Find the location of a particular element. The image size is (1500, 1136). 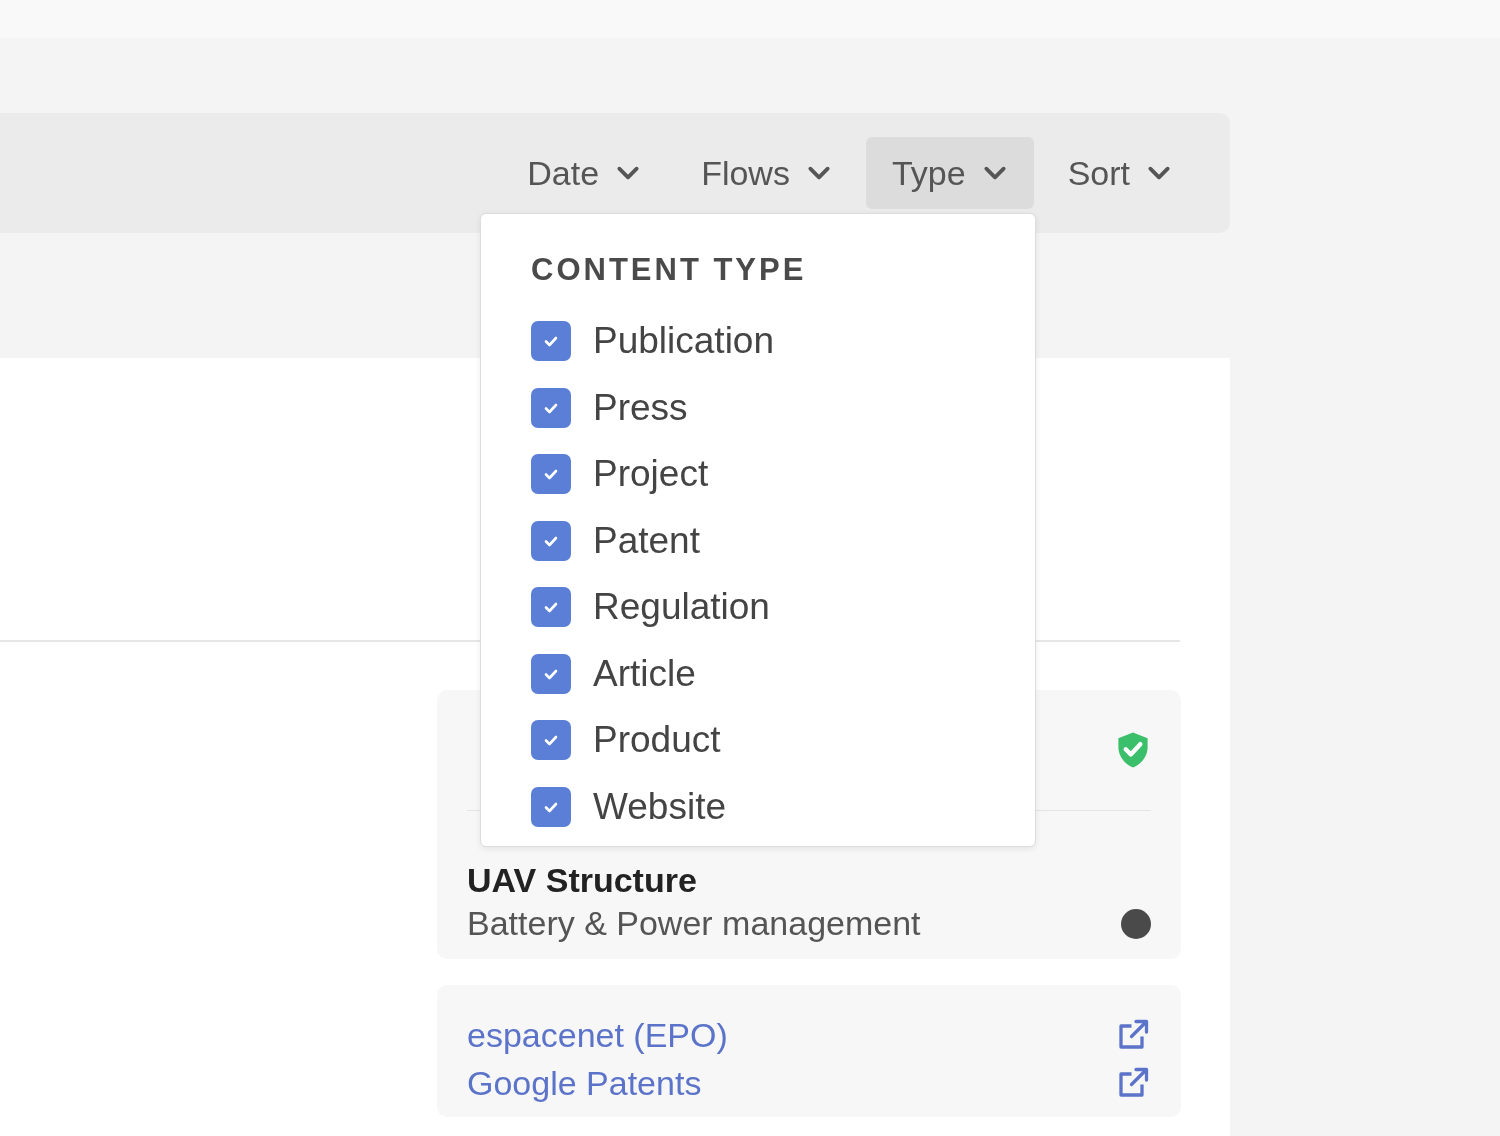

type-option: Website is located at coordinates (758, 806).